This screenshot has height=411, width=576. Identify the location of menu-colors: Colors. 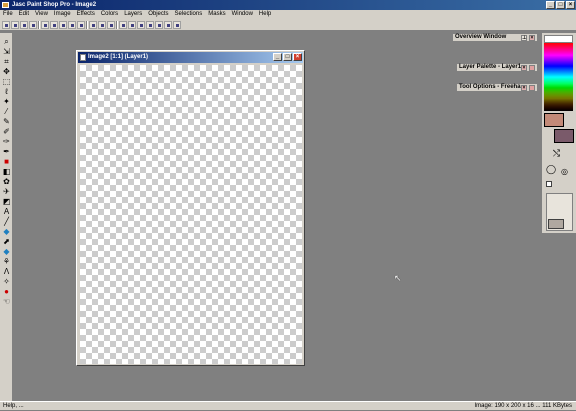
(109, 14).